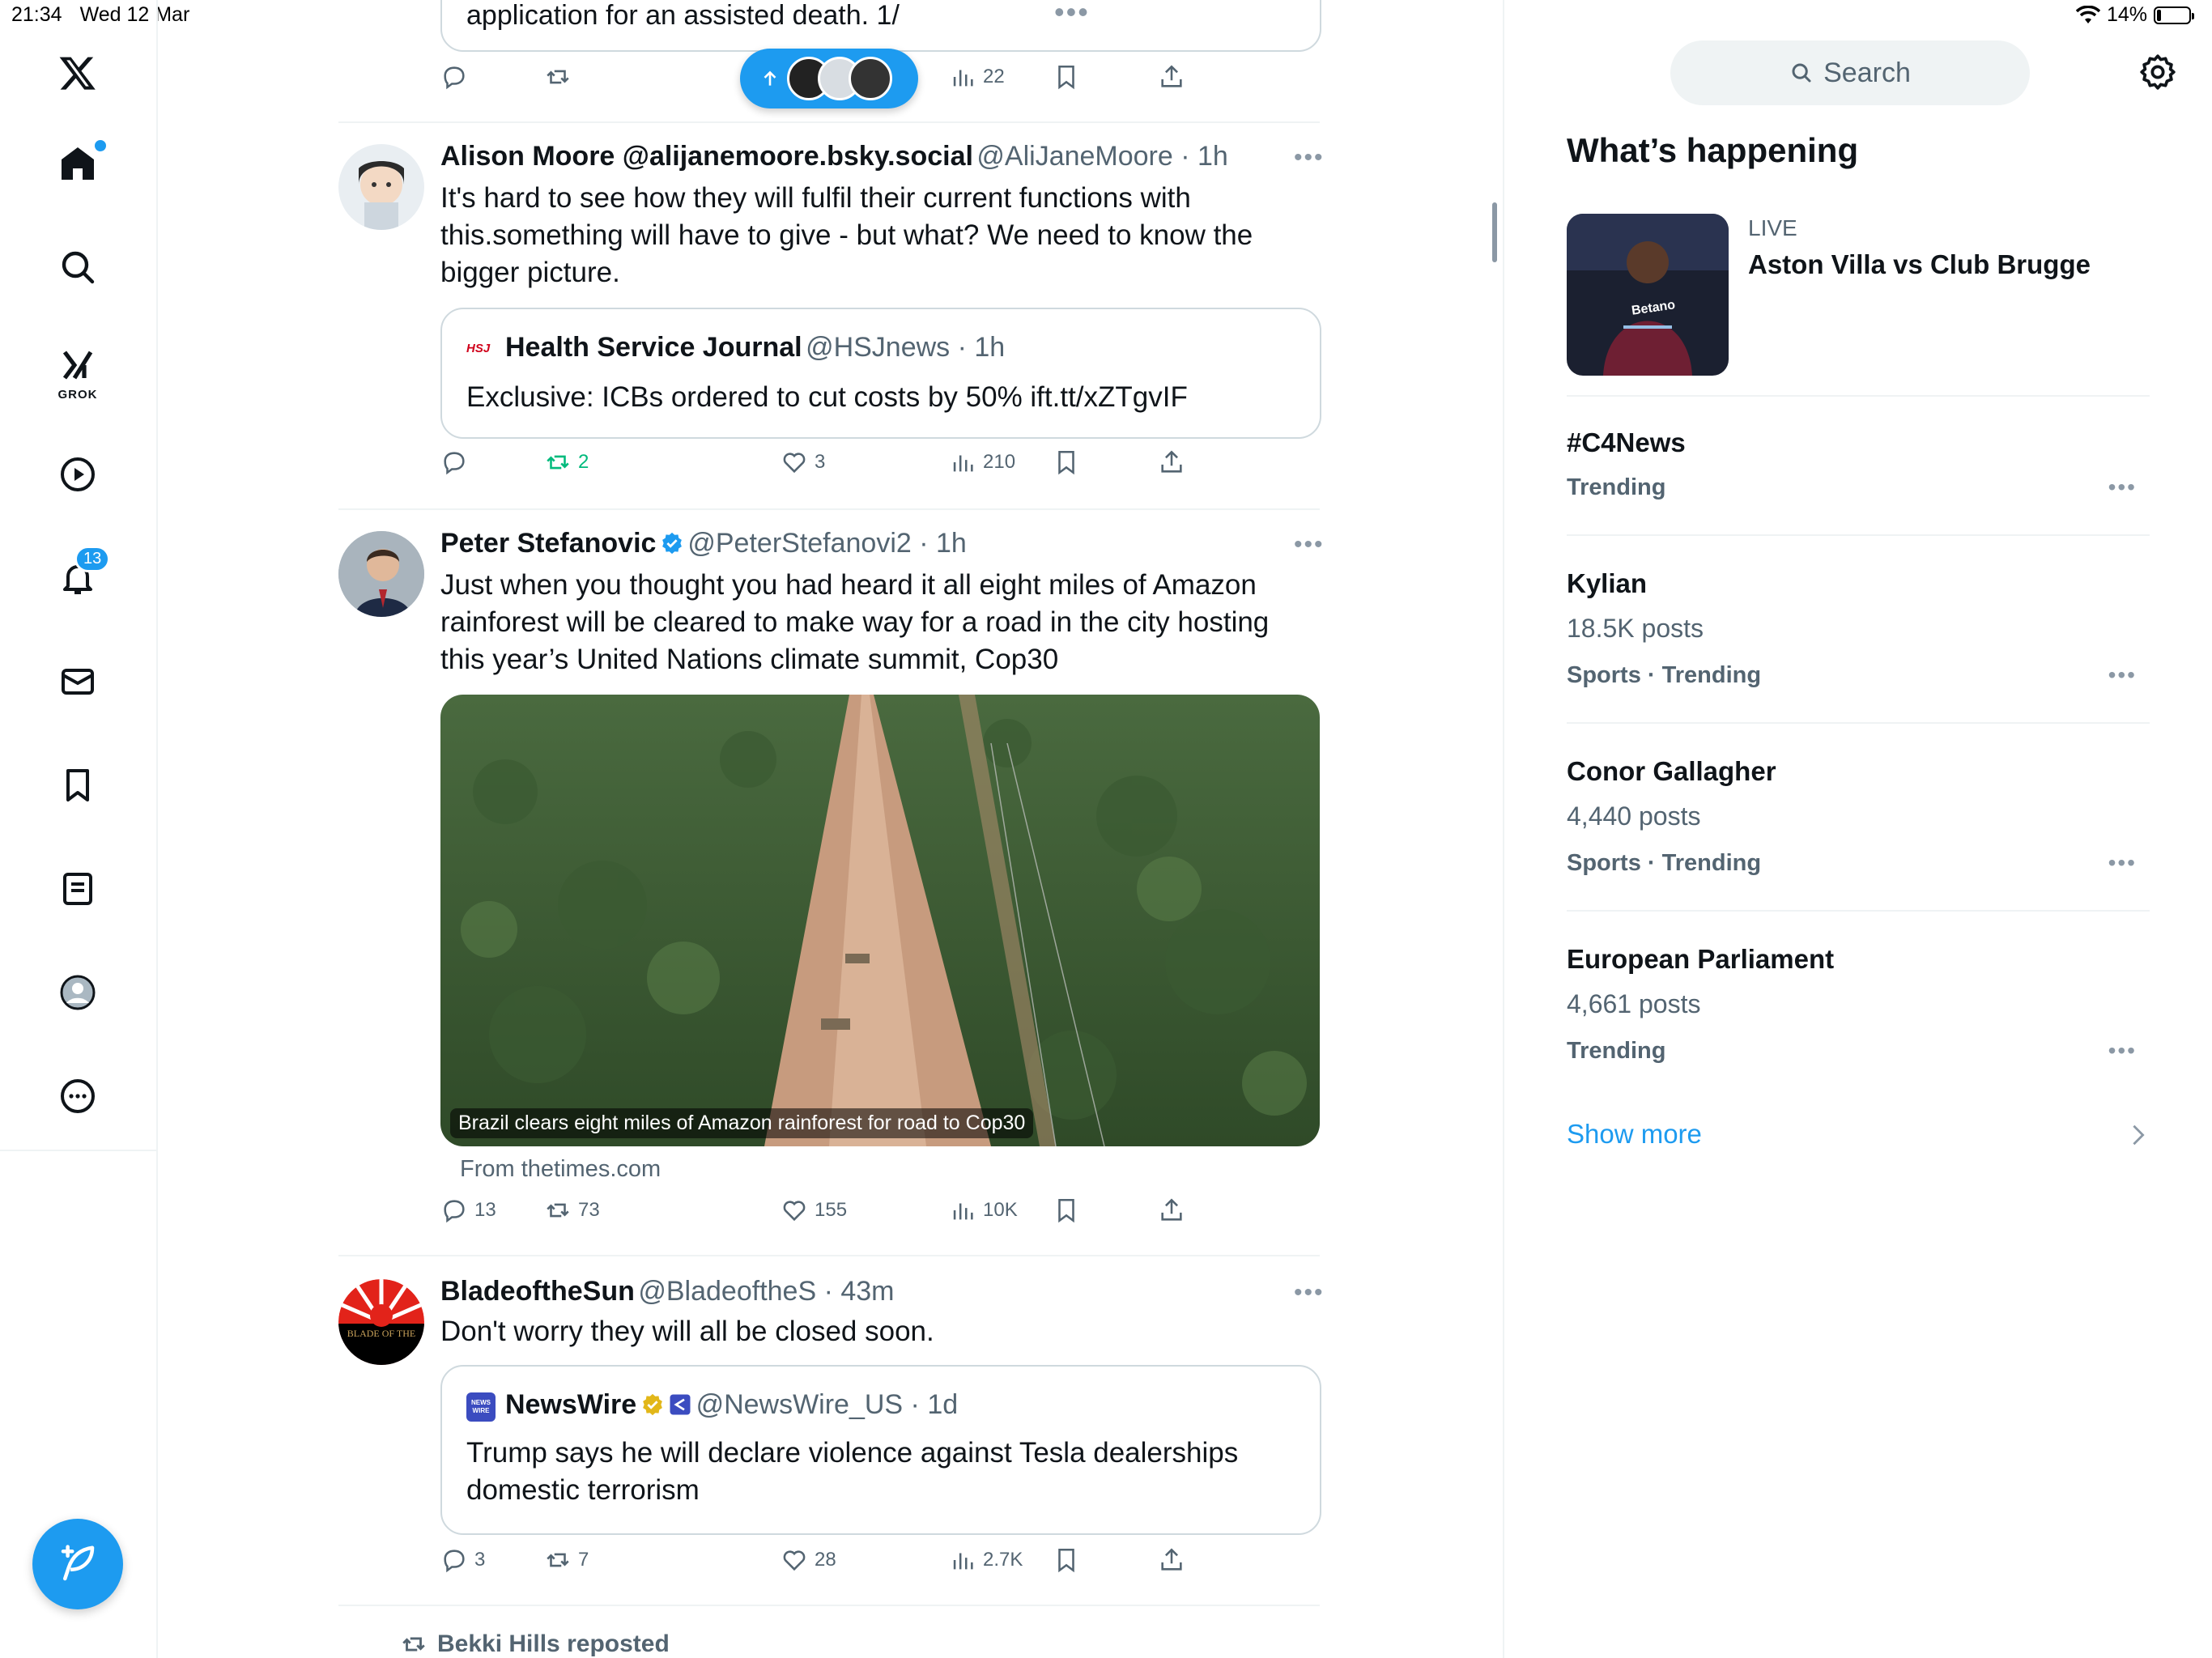 Image resolution: width=2212 pixels, height=1658 pixels. What do you see at coordinates (1635, 1134) in the screenshot?
I see `show-more-link: Show more` at bounding box center [1635, 1134].